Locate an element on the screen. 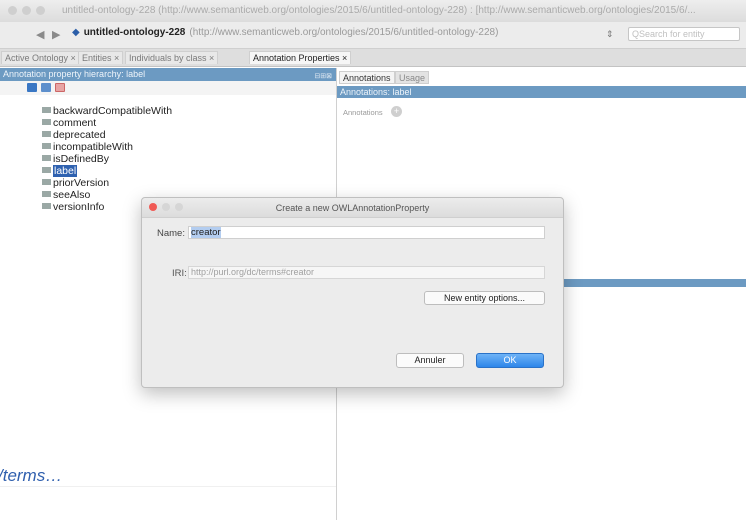 The width and height of the screenshot is (746, 520). zoom-window-icon is located at coordinates (40, 10).